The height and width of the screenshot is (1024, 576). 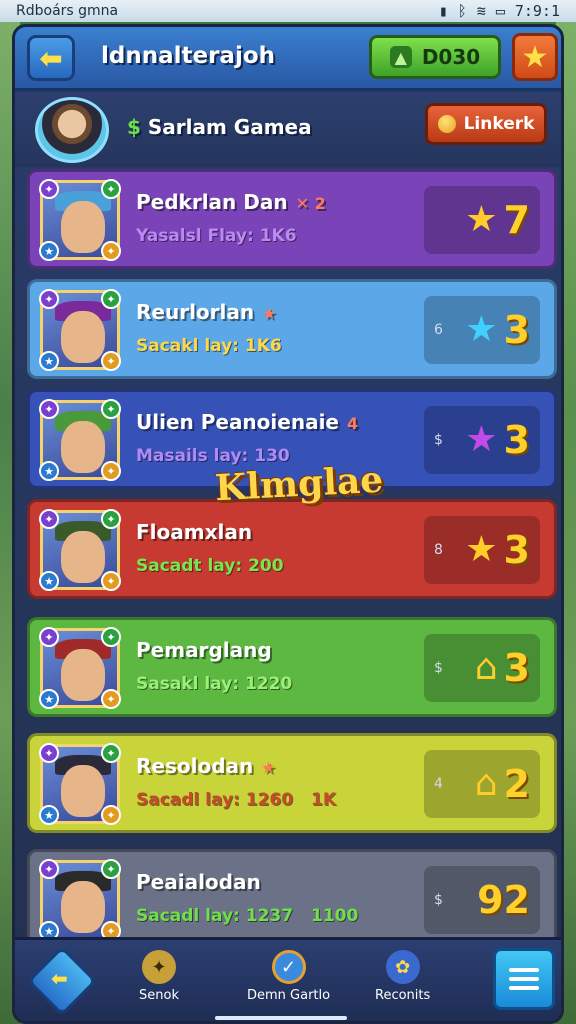 I want to click on game-subtitle: Sasakl lay: 1220, so click(x=214, y=684).